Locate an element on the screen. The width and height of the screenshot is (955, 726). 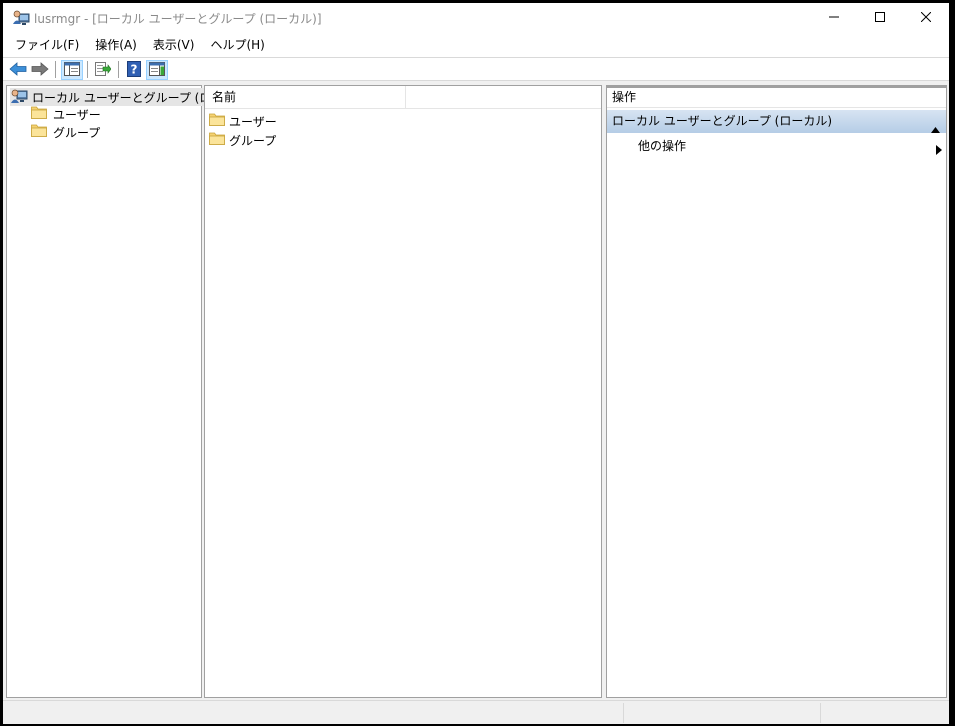
close-button is located at coordinates (926, 18).